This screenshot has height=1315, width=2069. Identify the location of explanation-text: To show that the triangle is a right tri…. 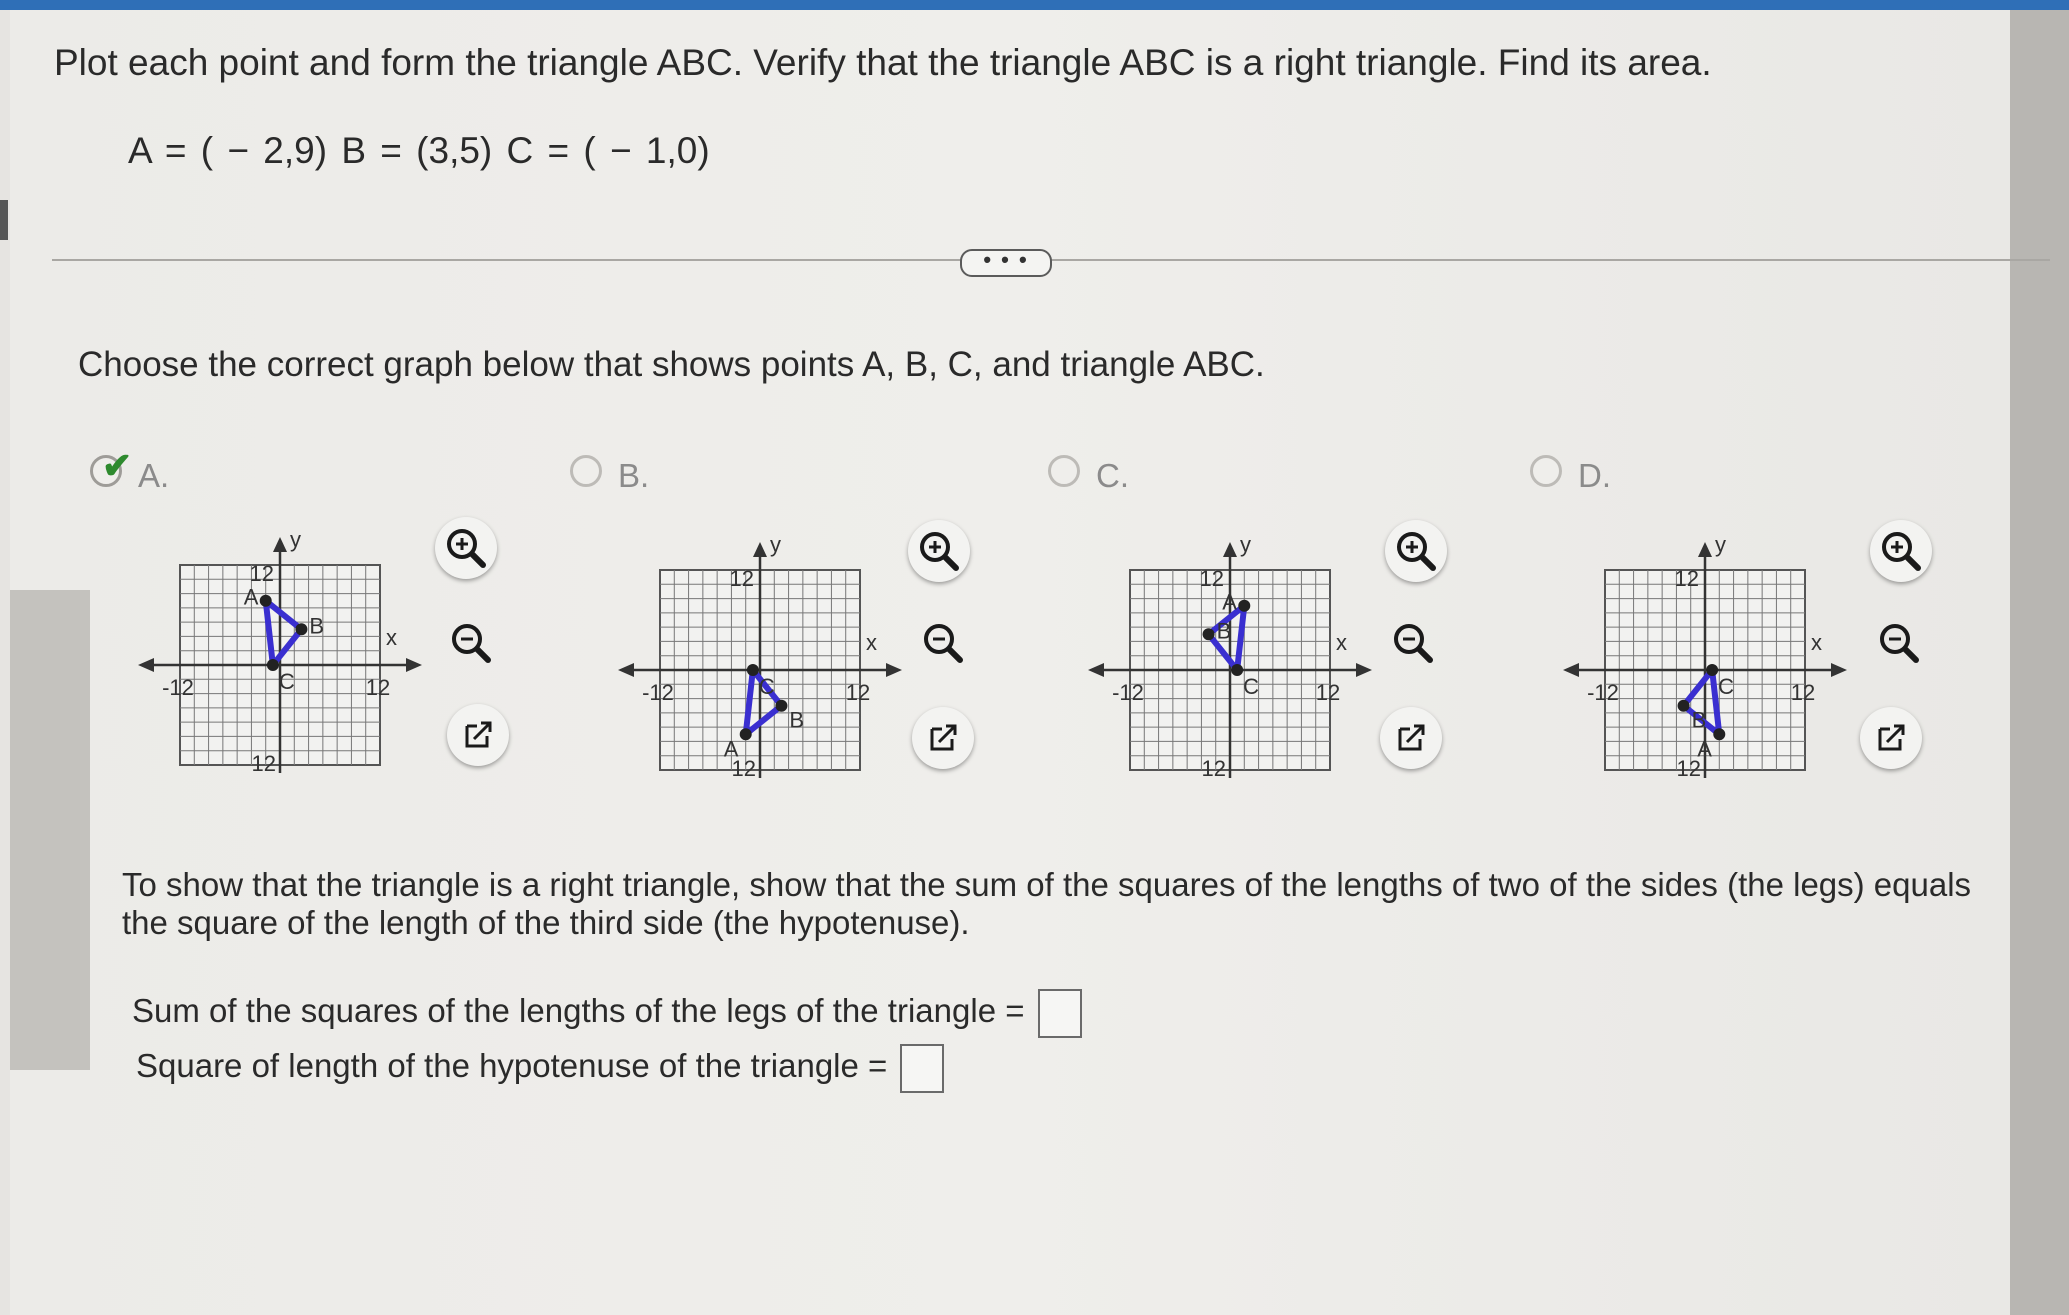
(1047, 903).